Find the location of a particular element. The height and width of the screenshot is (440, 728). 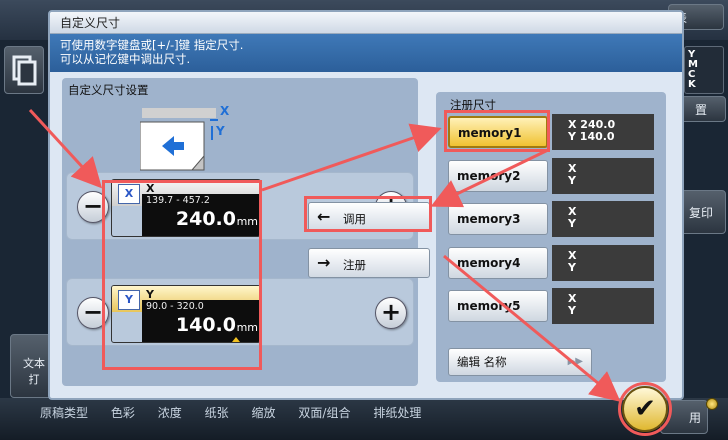

double-arrow-icon: ▶▶ is located at coordinates (575, 361).